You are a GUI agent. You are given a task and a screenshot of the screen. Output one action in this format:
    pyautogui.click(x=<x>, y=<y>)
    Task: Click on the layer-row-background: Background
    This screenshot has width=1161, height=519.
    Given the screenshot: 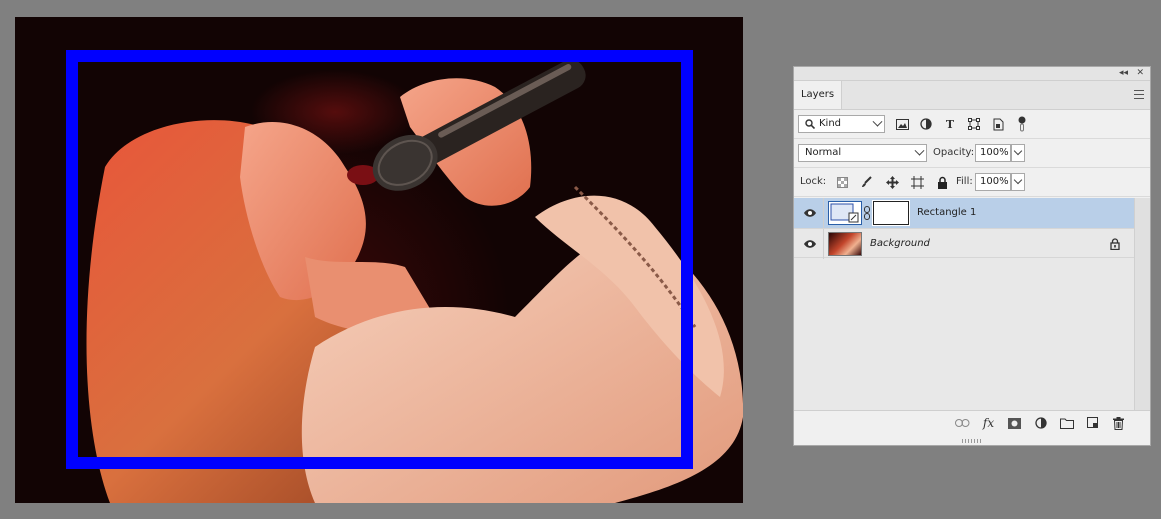 What is the action you would take?
    pyautogui.click(x=964, y=243)
    